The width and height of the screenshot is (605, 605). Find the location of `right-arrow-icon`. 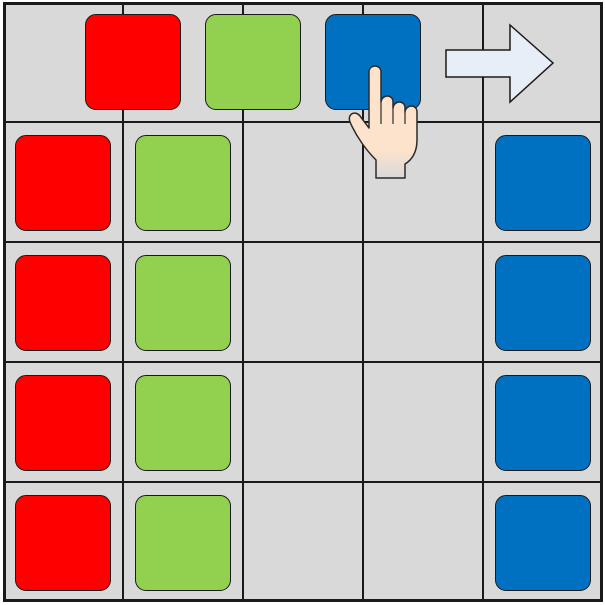

right-arrow-icon is located at coordinates (500, 63).